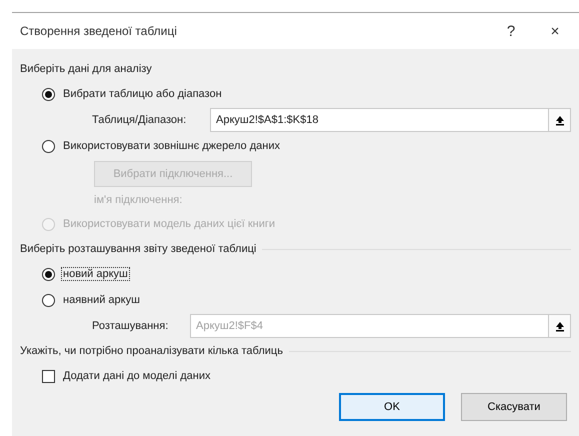 The height and width of the screenshot is (436, 579). What do you see at coordinates (86, 69) in the screenshot?
I see `section-heading: Виберіть дані для аналізу` at bounding box center [86, 69].